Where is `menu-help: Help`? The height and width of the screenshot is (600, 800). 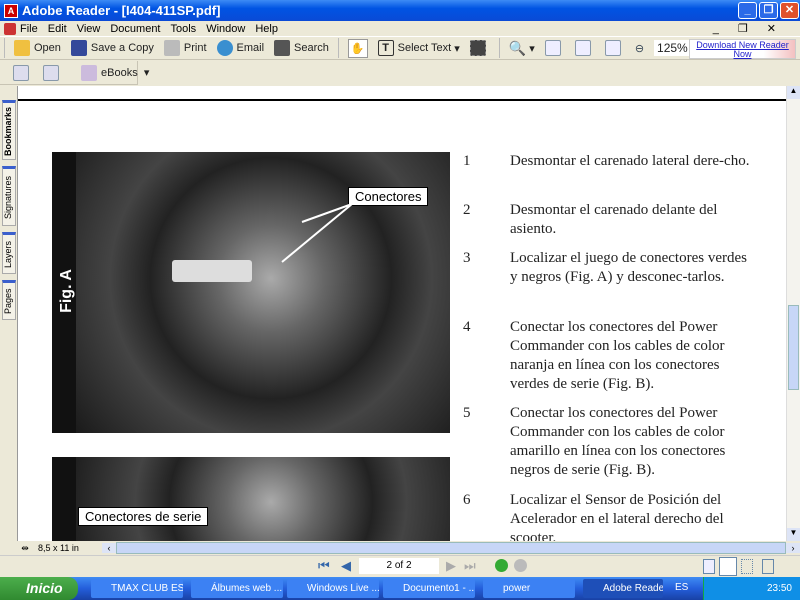 menu-help: Help is located at coordinates (266, 29).